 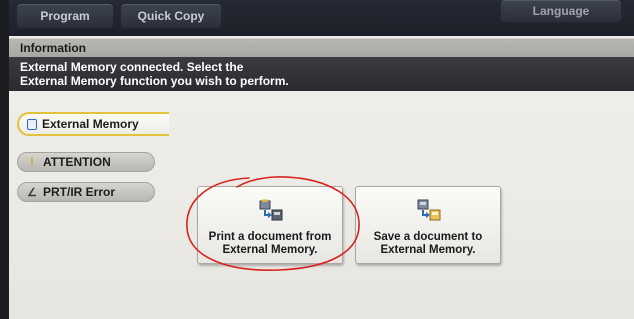 I want to click on information-title: Information, so click(x=53, y=48).